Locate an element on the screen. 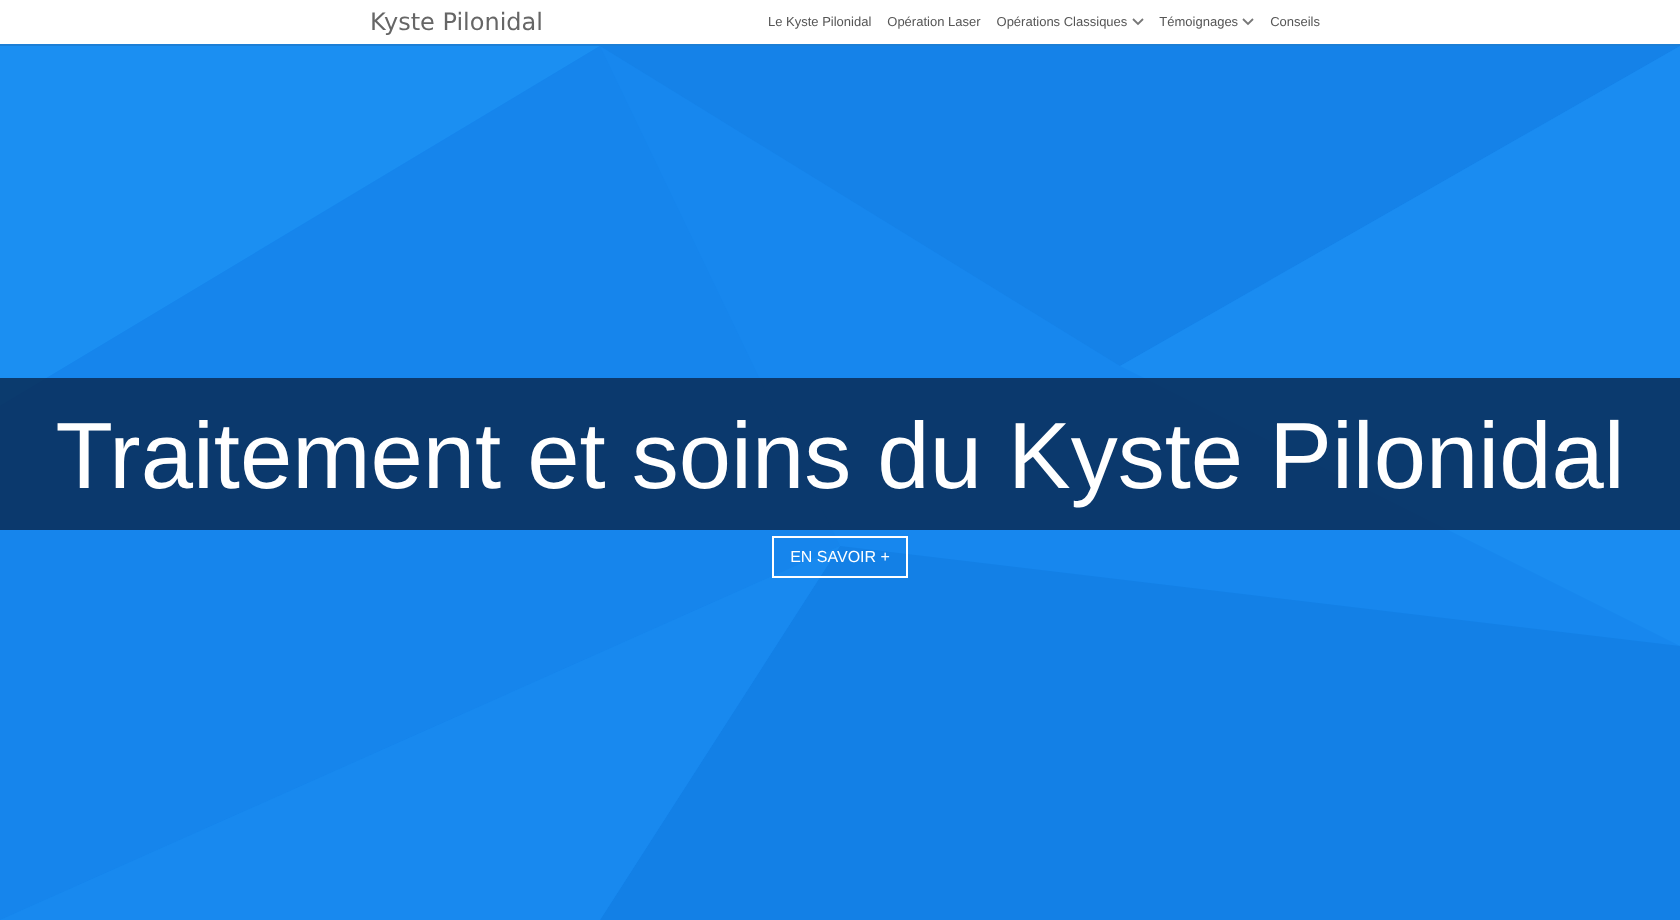 This screenshot has height=920, width=1680. learn-more-button: EN SAVOIR + is located at coordinates (840, 557).